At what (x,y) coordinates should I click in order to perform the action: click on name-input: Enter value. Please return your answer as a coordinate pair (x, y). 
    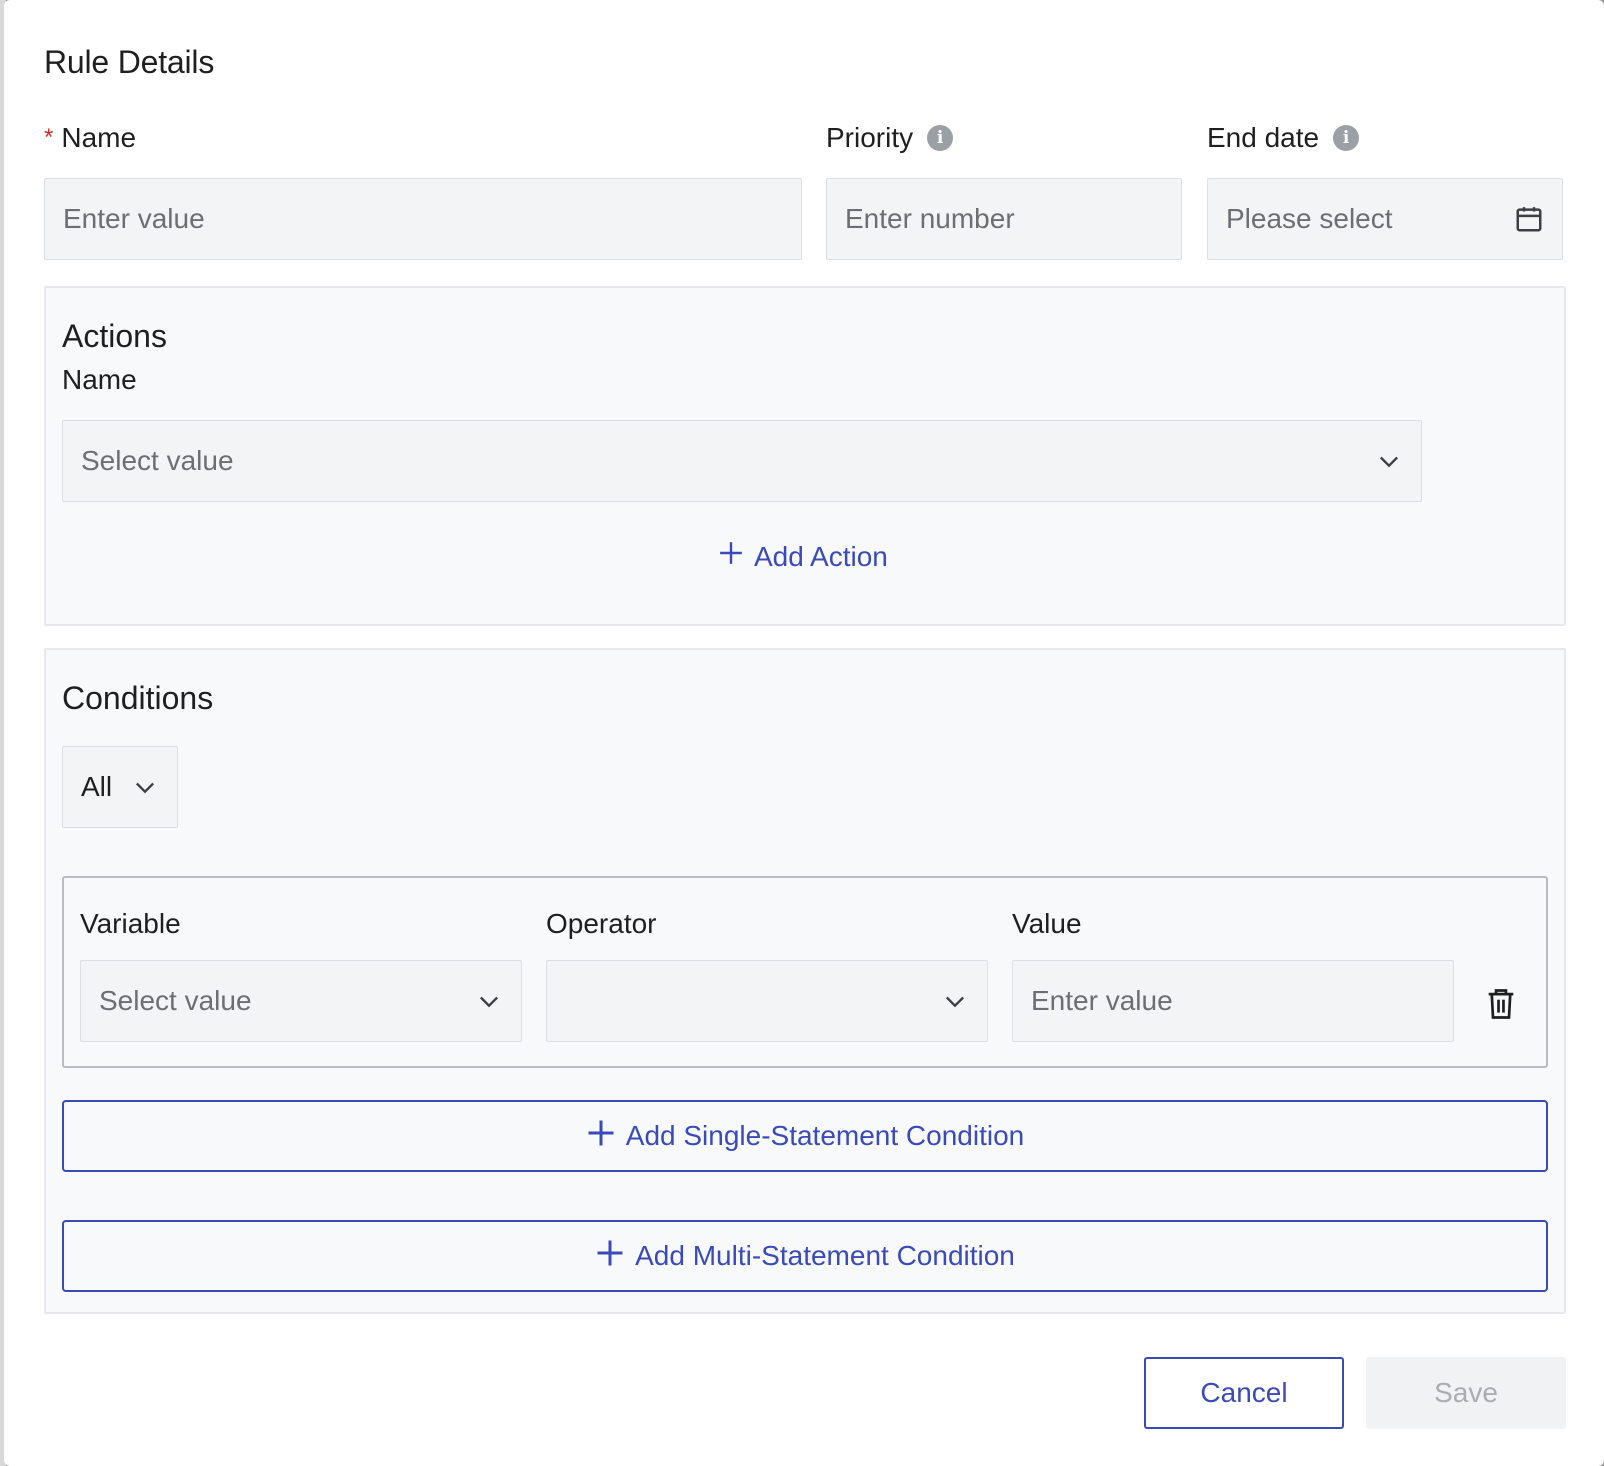
    Looking at the image, I should click on (423, 219).